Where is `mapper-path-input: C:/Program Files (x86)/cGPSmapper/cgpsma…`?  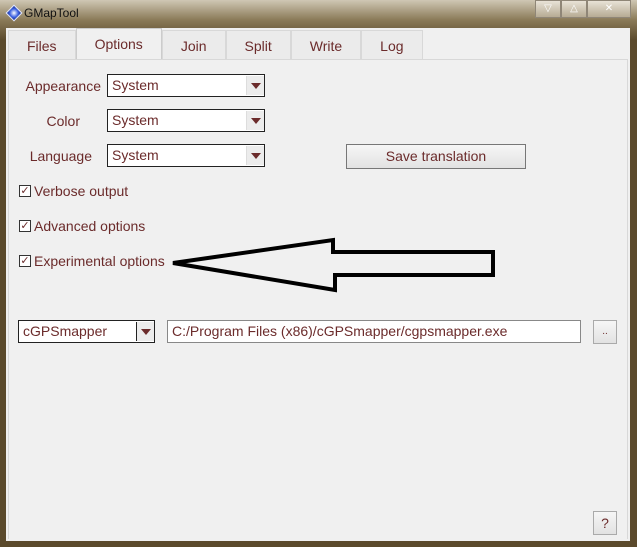 mapper-path-input: C:/Program Files (x86)/cGPSmapper/cgpsma… is located at coordinates (374, 331).